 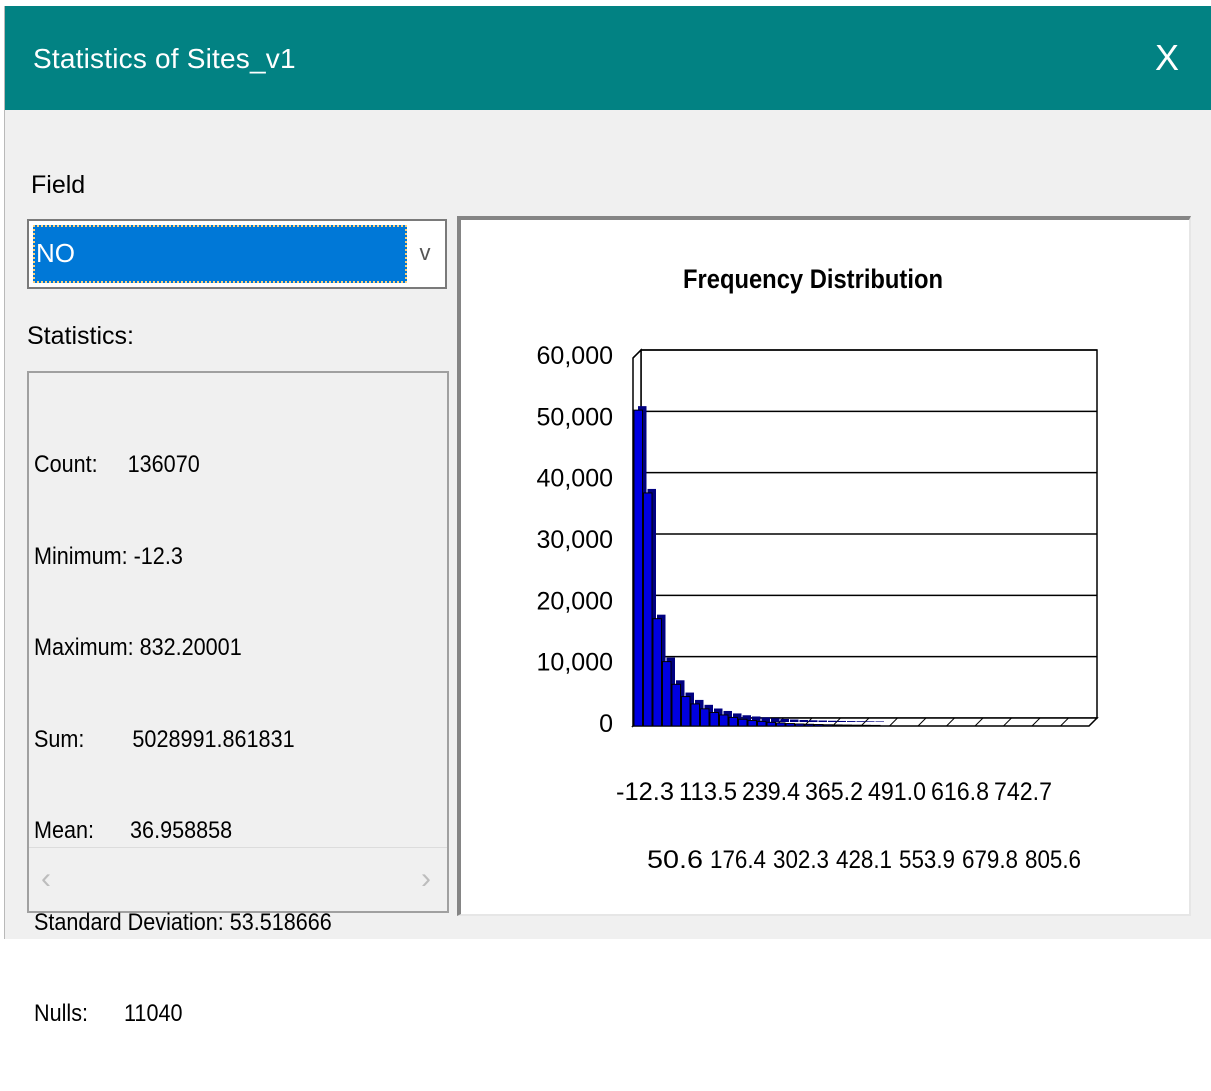 I want to click on scroll-right-icon: ›, so click(x=426, y=879).